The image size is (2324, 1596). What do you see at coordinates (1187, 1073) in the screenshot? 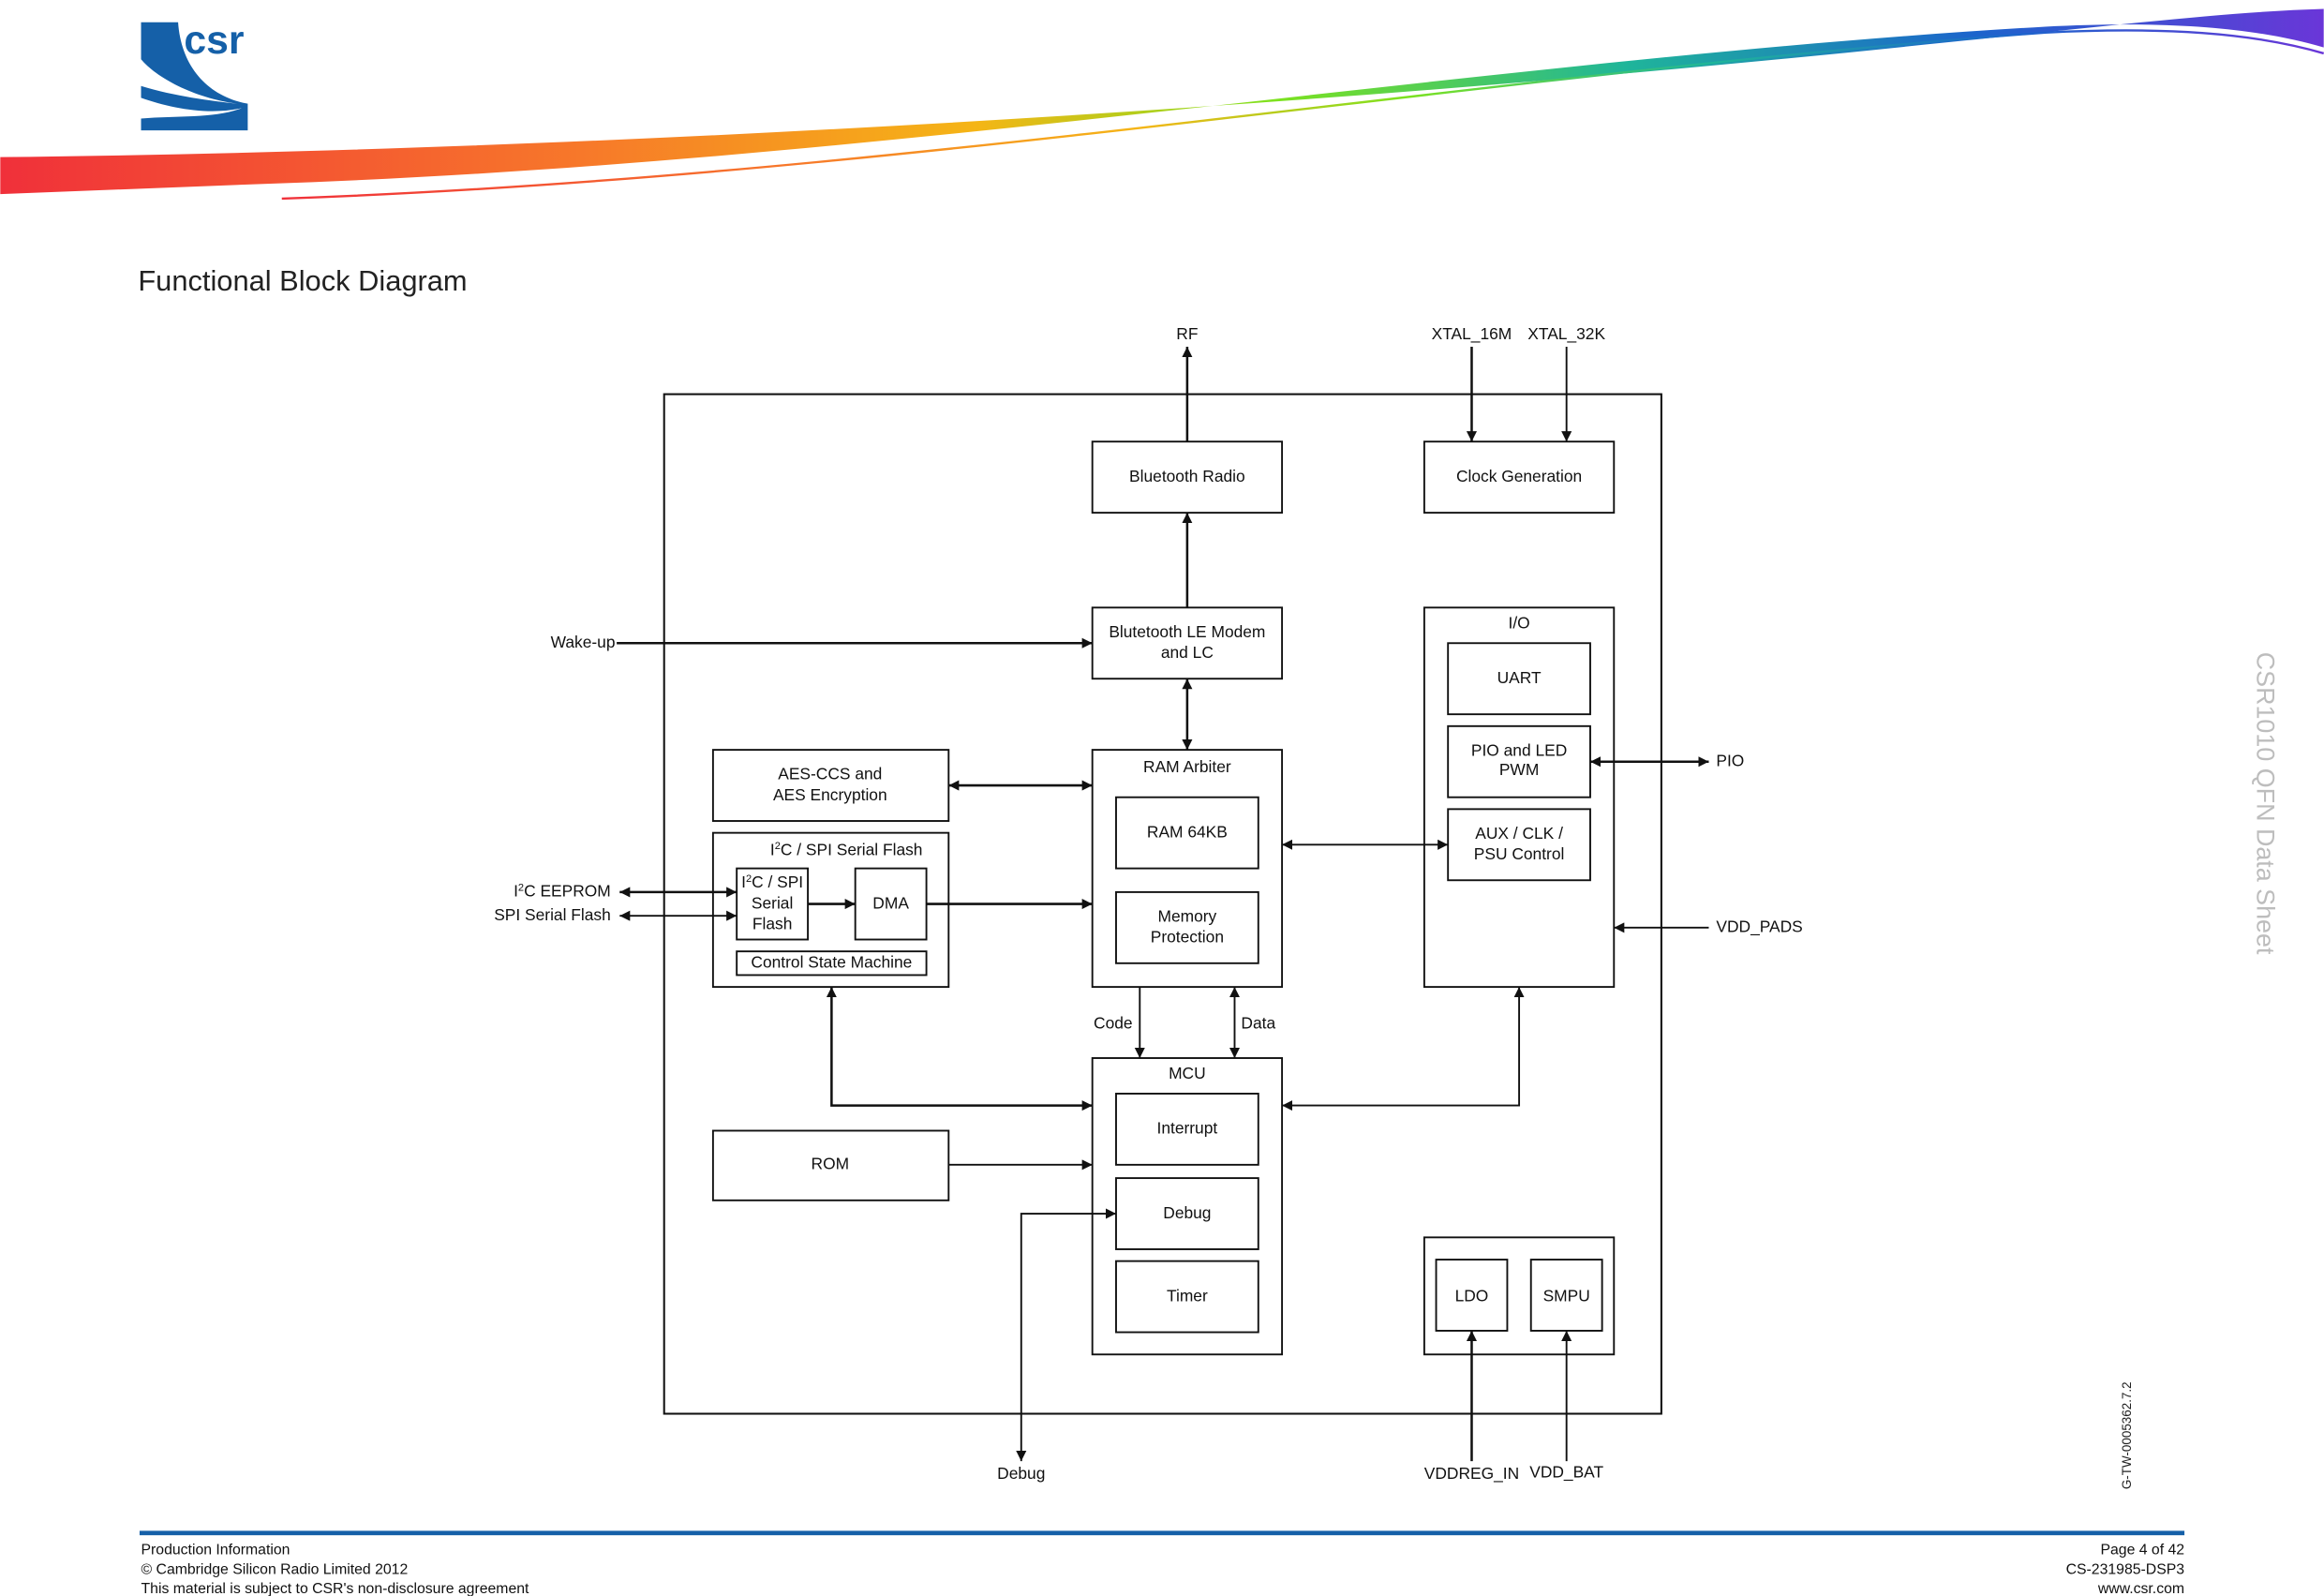
I see `block-mcu-label: MCU` at bounding box center [1187, 1073].